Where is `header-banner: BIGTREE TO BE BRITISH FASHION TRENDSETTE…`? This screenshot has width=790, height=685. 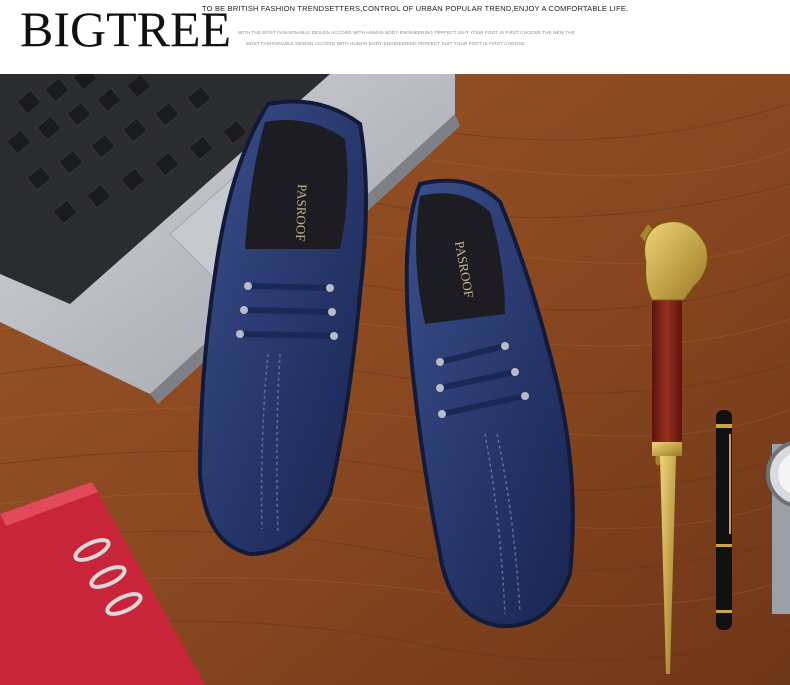
header-banner: BIGTREE TO BE BRITISH FASHION TRENDSETTE… is located at coordinates (395, 37).